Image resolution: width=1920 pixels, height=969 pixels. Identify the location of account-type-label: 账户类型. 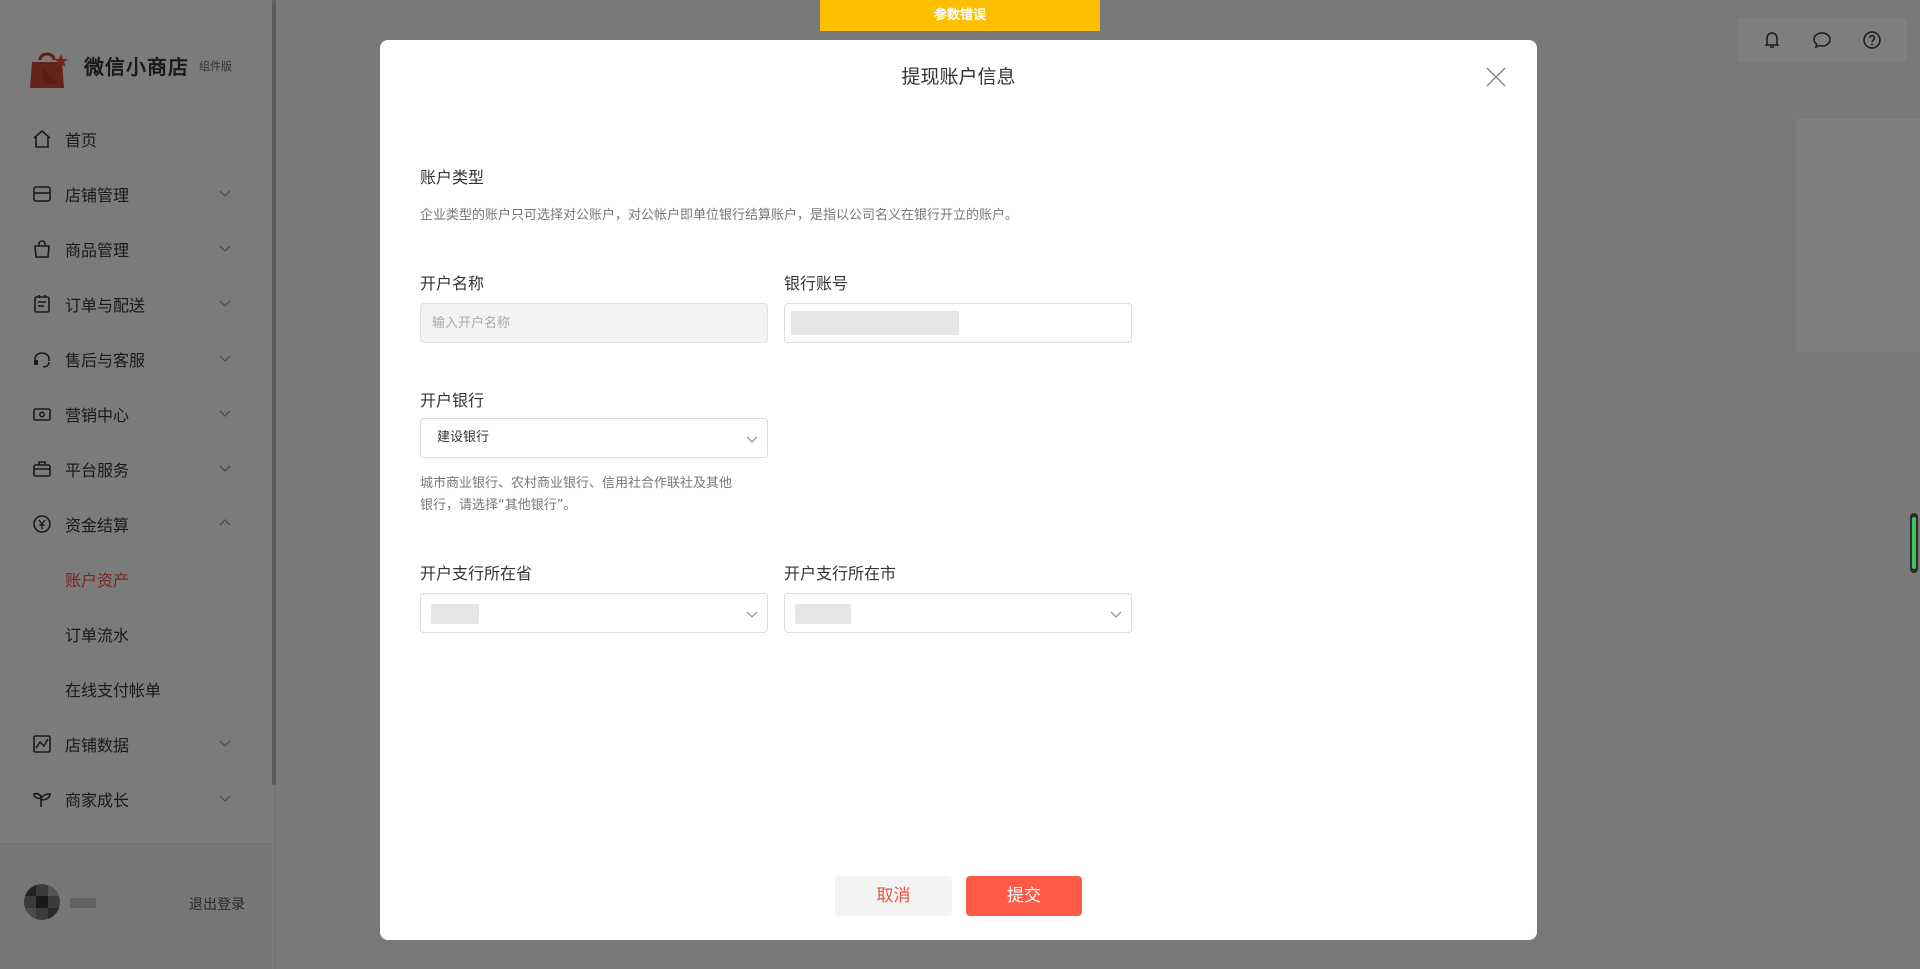
(452, 177).